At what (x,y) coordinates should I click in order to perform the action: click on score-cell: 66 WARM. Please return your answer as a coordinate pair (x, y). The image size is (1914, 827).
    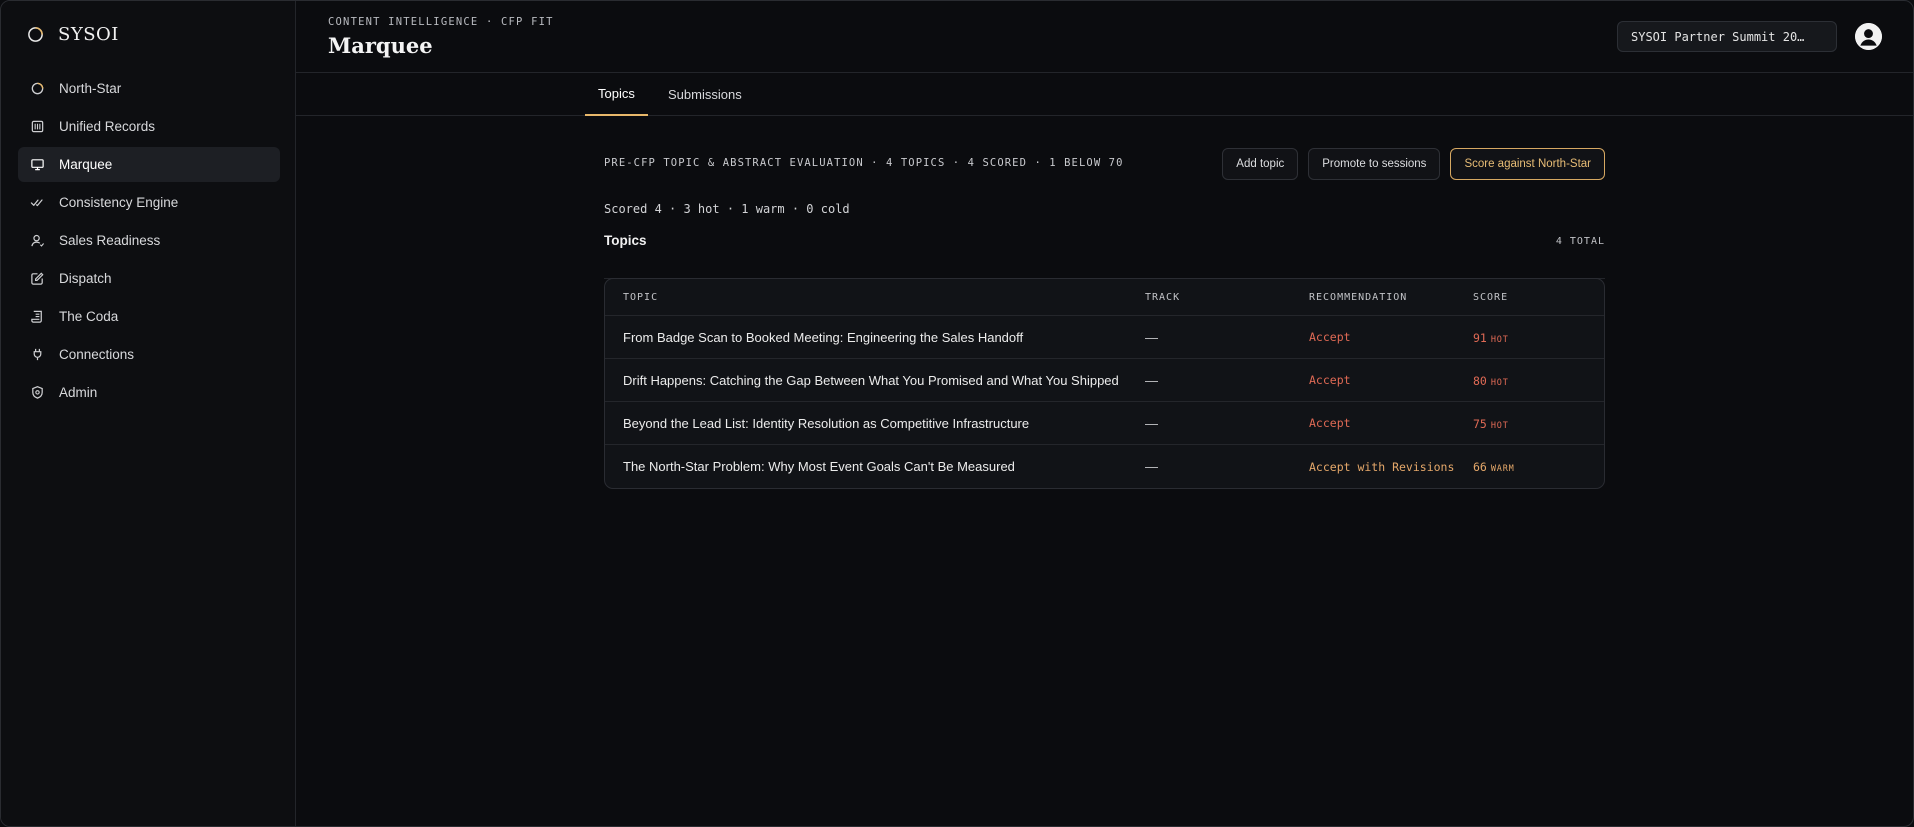
    Looking at the image, I should click on (1533, 466).